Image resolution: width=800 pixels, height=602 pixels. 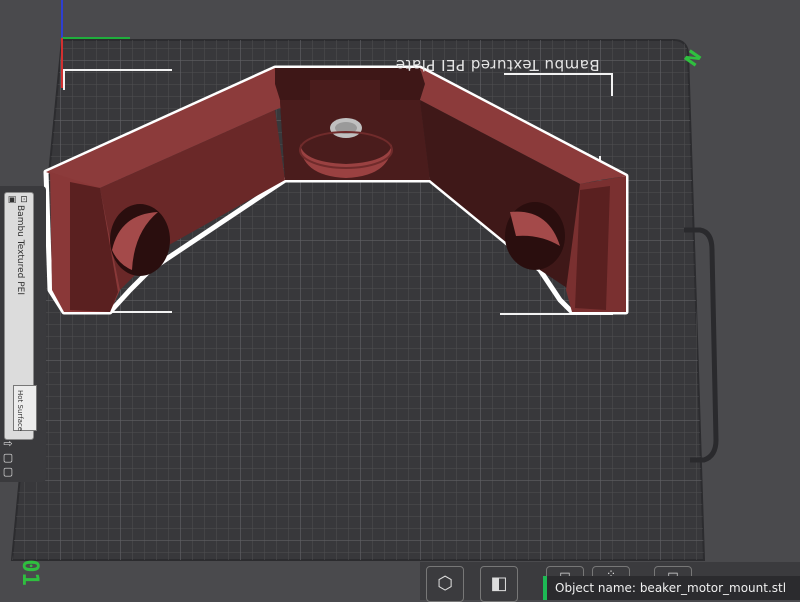 I want to click on object-name-value: beaker_motor_mount.stl, so click(x=713, y=588).